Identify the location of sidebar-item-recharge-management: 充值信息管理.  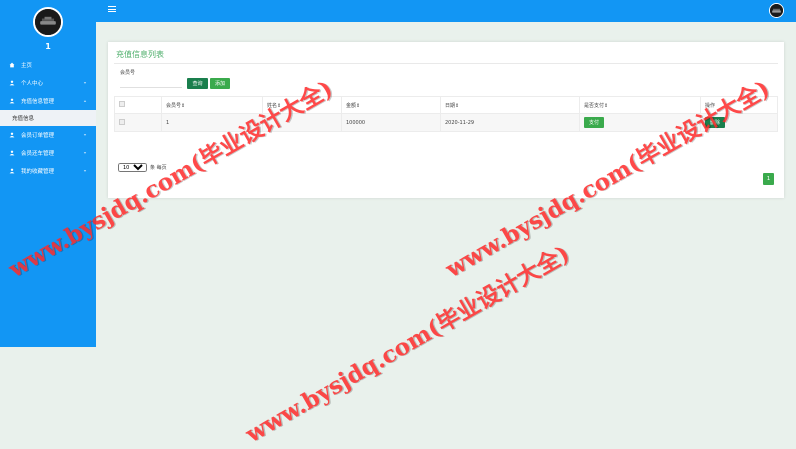
(48, 101).